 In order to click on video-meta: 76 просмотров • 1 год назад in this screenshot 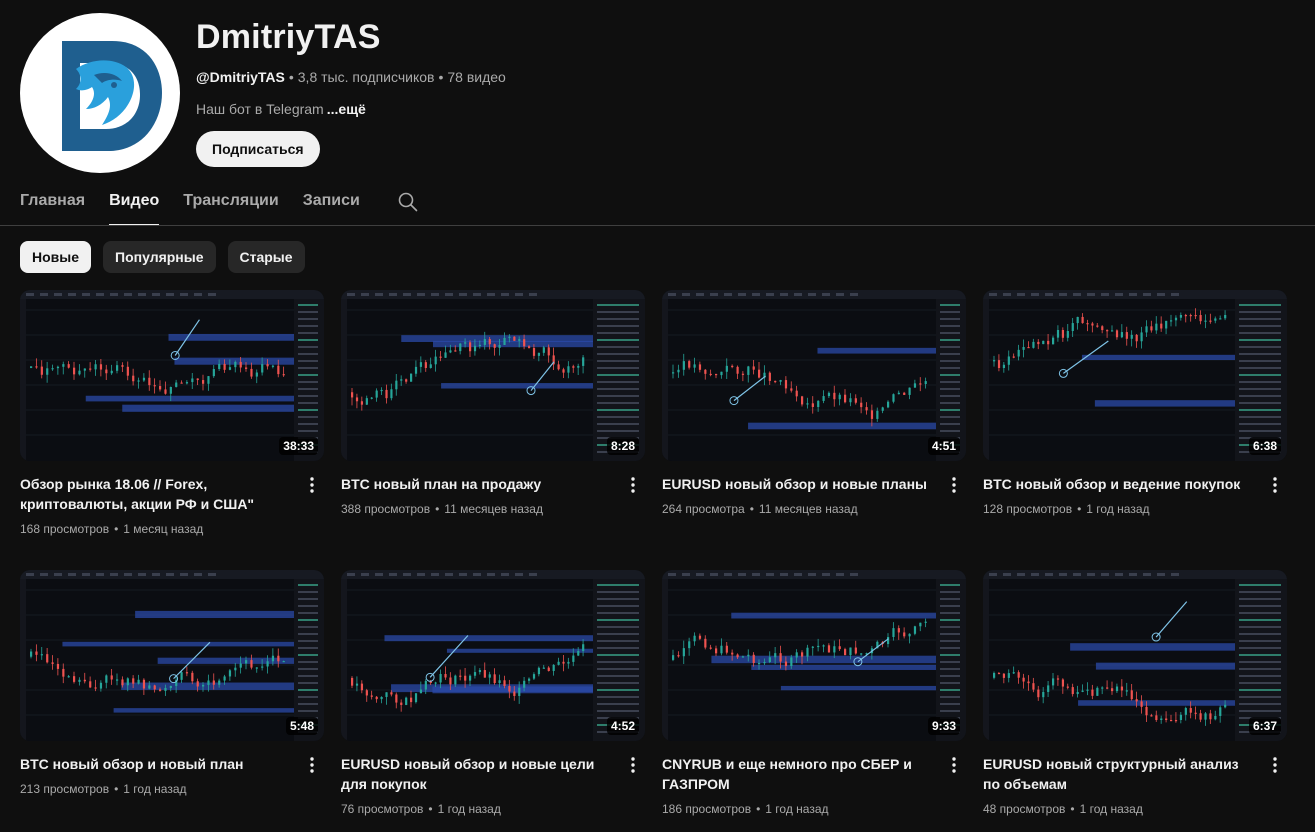, I will do `click(493, 809)`.